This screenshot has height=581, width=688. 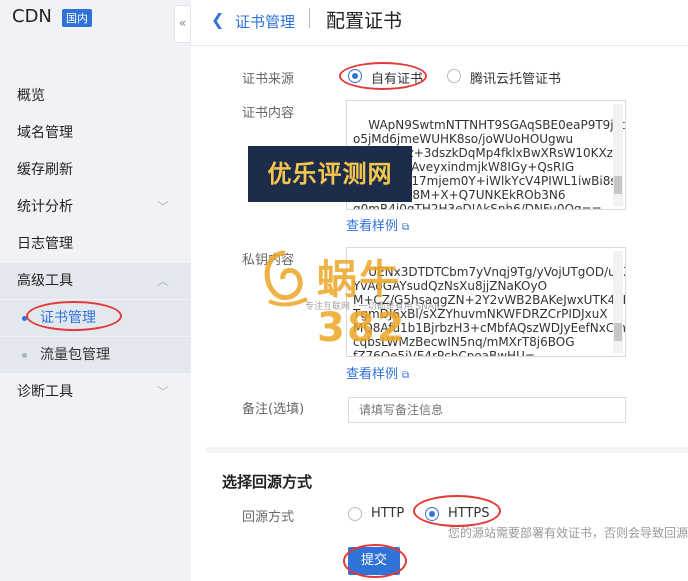 I want to click on back-arrow-icon: ❮, so click(x=217, y=19).